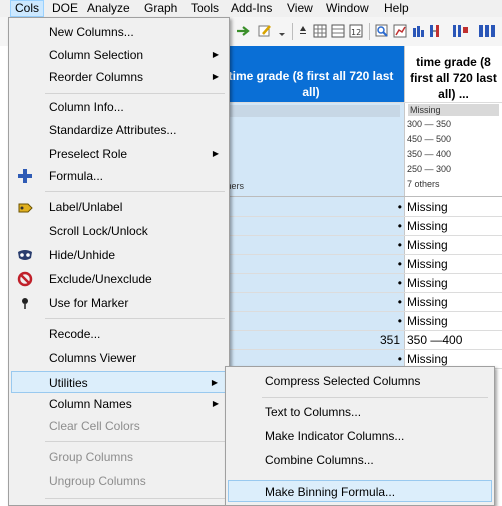  Describe the element at coordinates (88, 154) in the screenshot. I see `menu-item-label: Preselect Role` at that location.